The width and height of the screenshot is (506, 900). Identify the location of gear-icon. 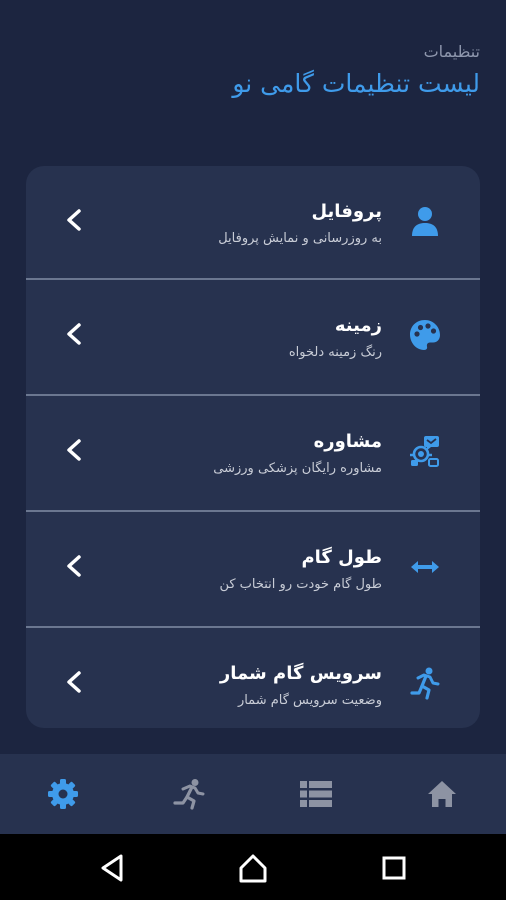
(63, 794).